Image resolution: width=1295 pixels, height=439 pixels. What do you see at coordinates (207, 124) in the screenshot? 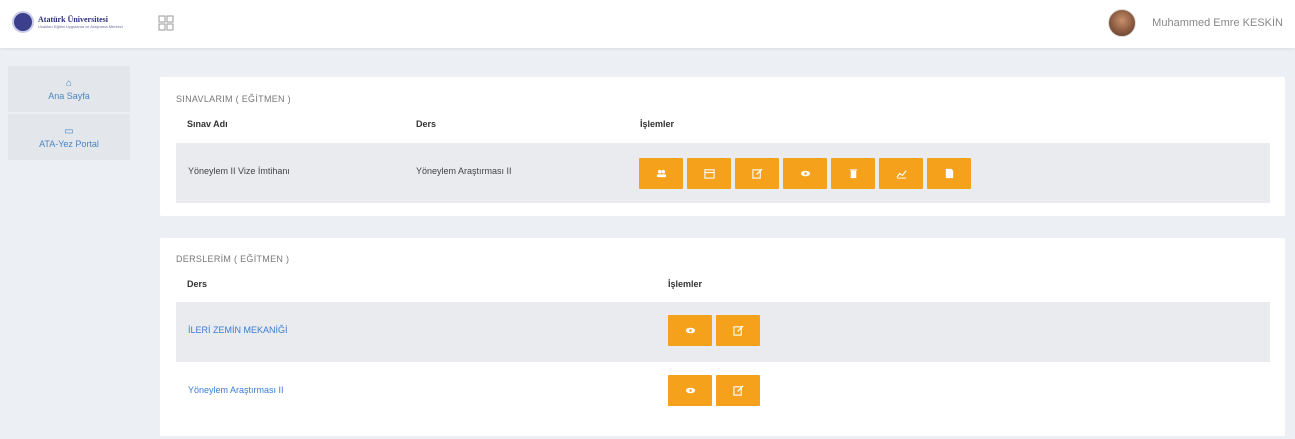
I see `column-header-exam-name: Sınav Adı` at bounding box center [207, 124].